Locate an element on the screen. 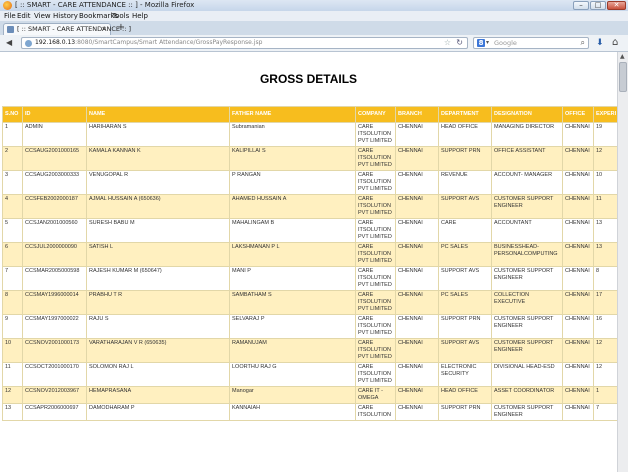 The image size is (628, 472). menu-file: File is located at coordinates (10, 16).